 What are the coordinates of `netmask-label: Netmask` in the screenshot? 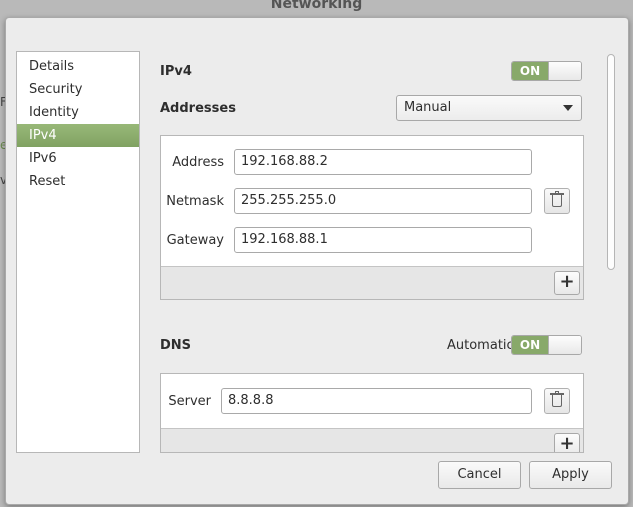 It's located at (195, 201).